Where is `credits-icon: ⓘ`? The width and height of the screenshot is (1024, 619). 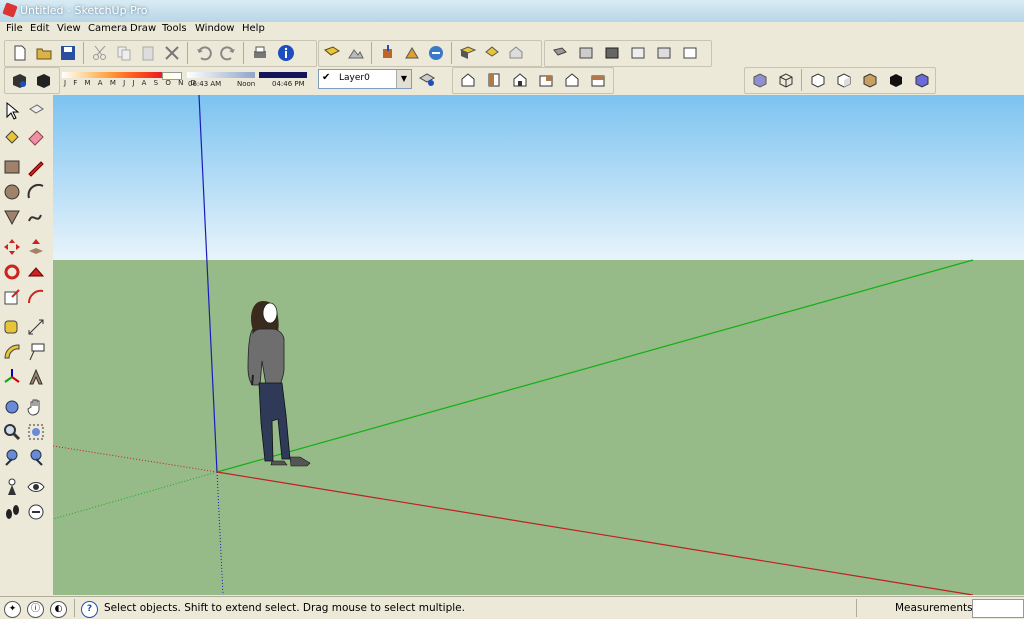 credits-icon: ⓘ is located at coordinates (35, 609).